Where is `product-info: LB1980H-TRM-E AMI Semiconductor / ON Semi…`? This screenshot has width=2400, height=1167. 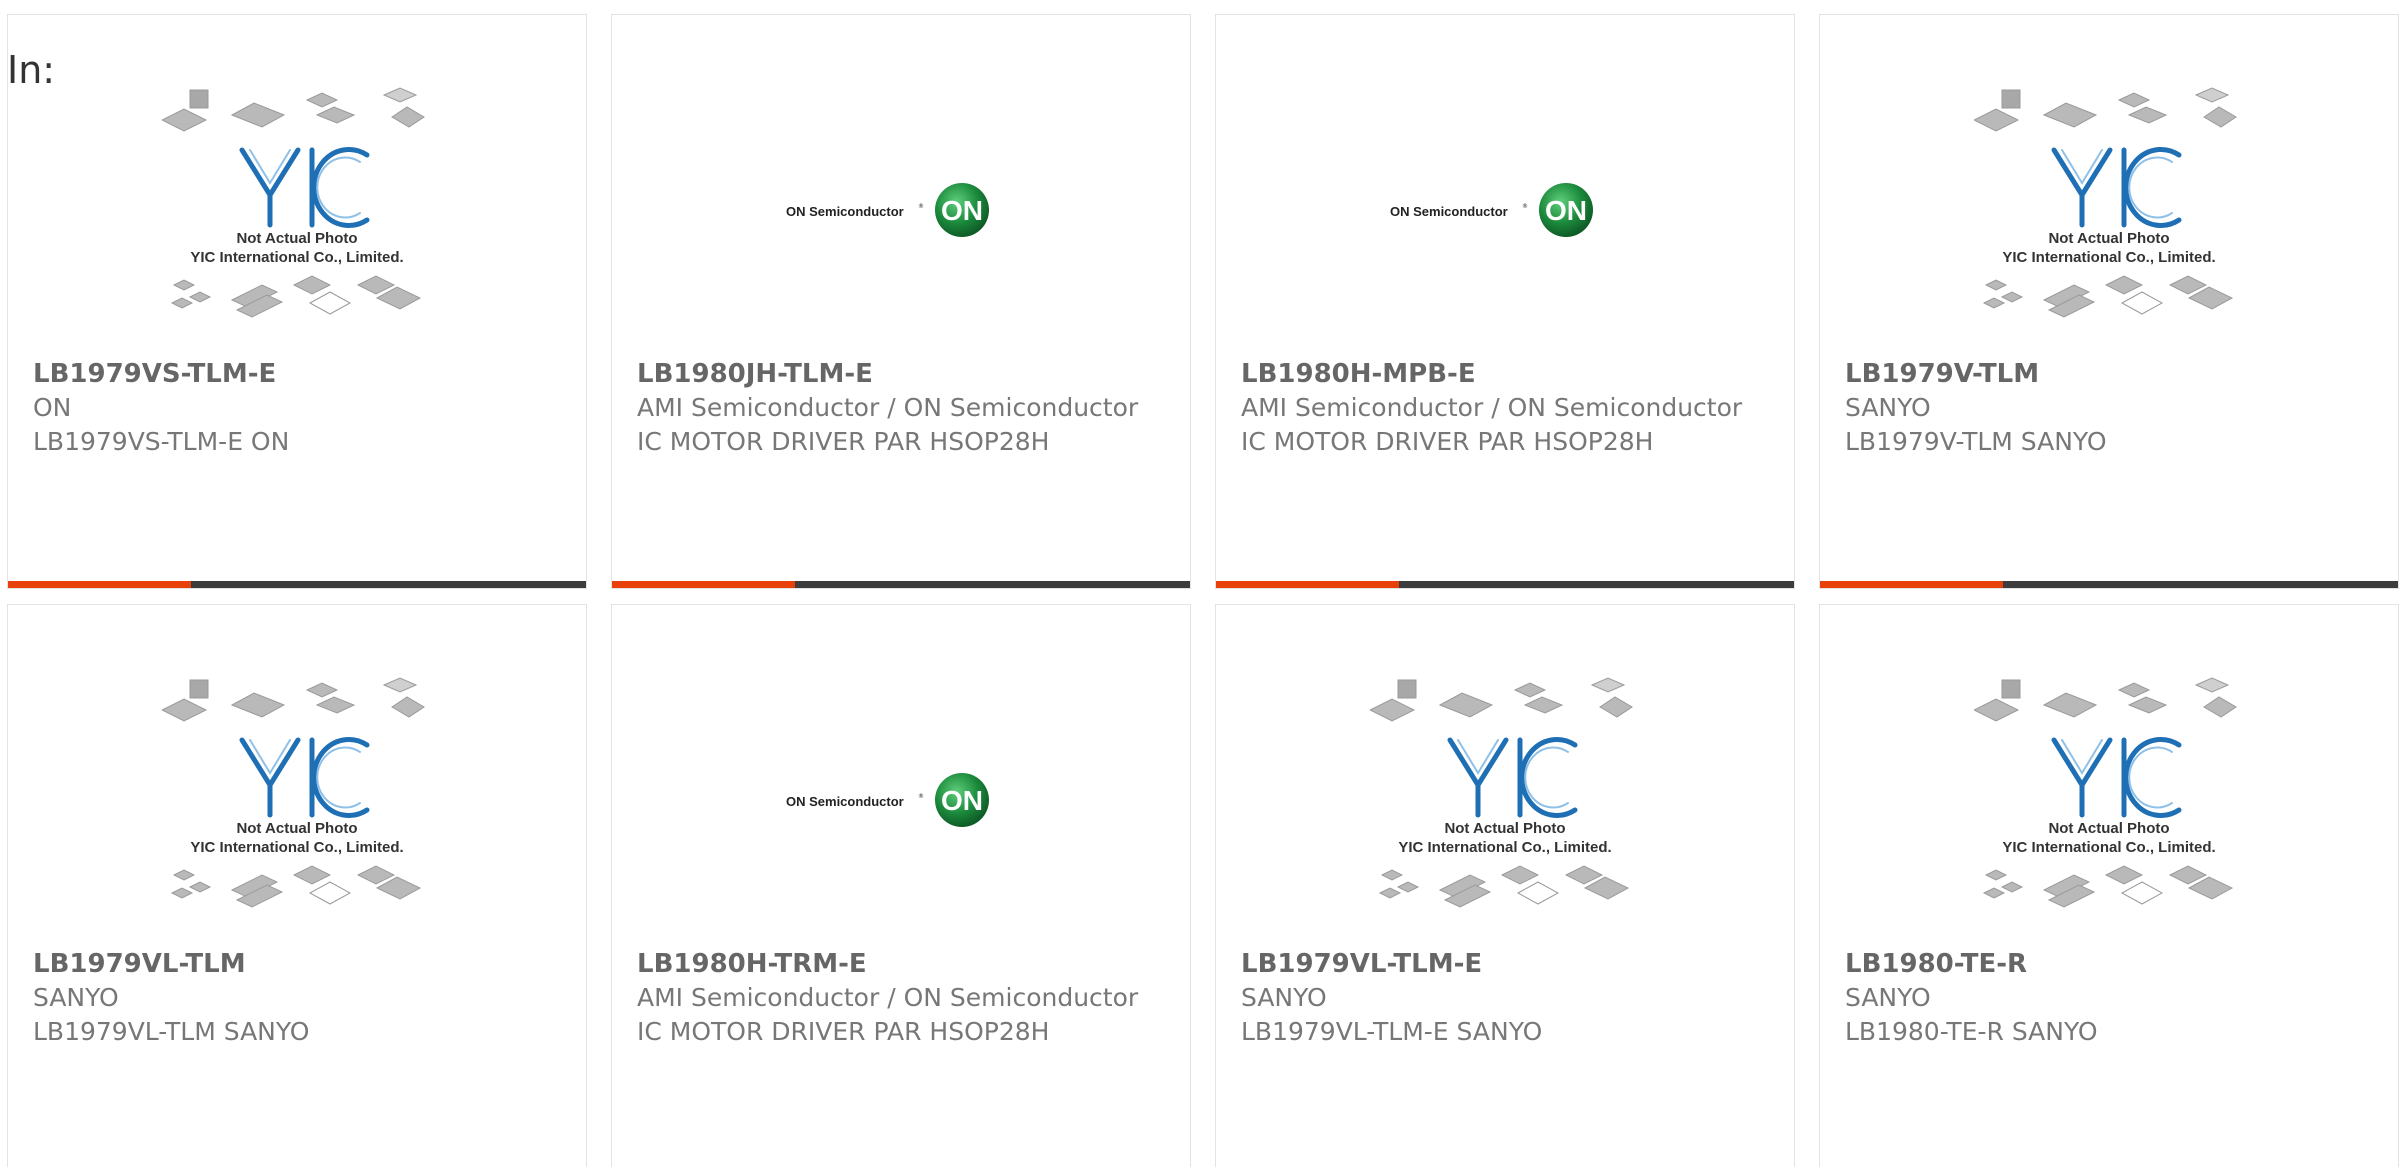 product-info: LB1980H-TRM-E AMI Semiconductor / ON Semi… is located at coordinates (903, 998).